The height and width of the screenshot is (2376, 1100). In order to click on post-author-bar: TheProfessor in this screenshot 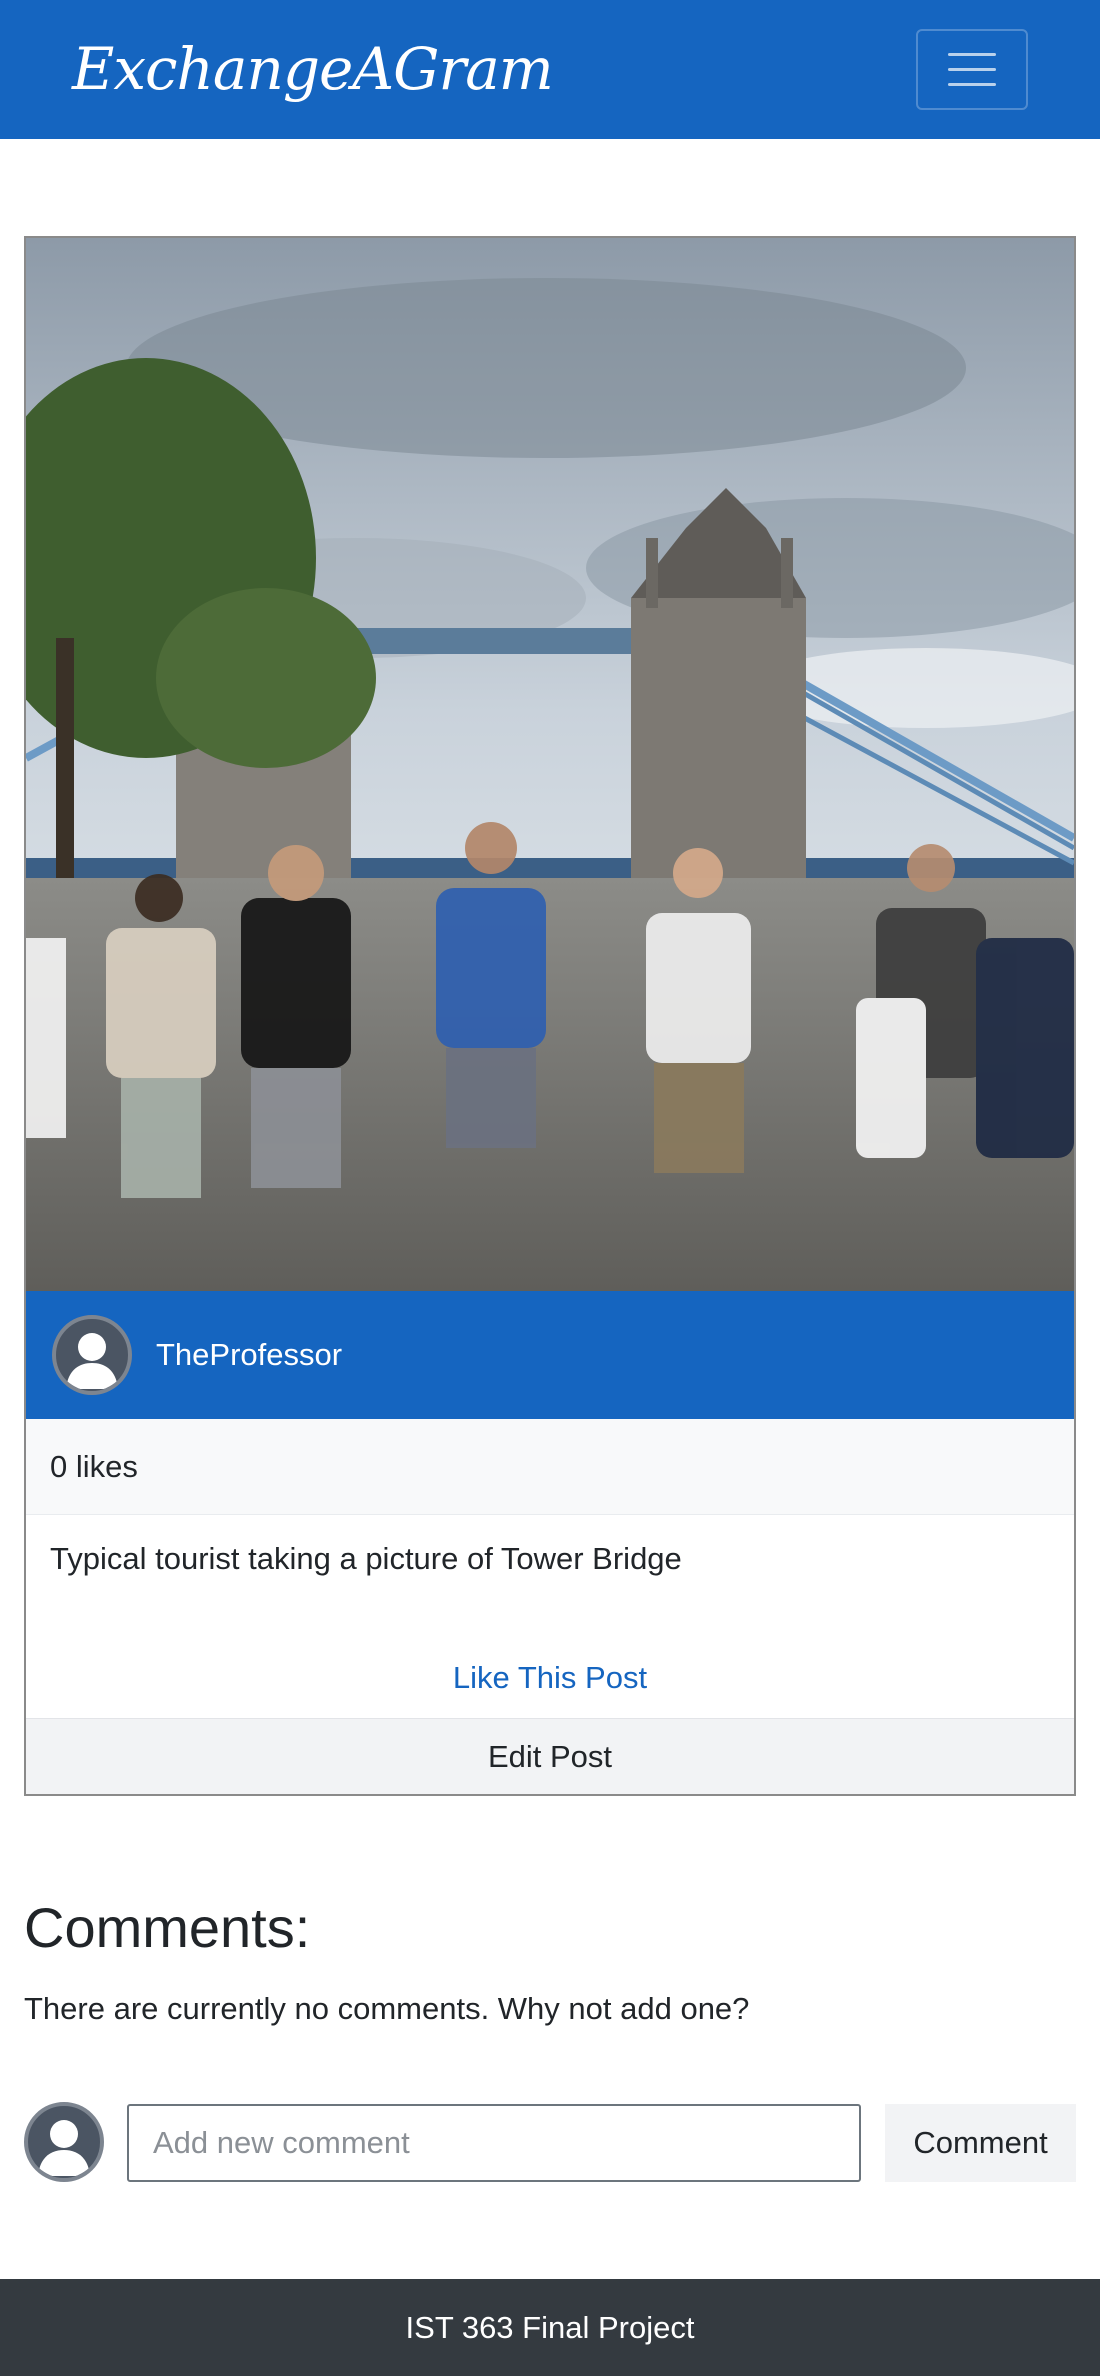, I will do `click(550, 1355)`.